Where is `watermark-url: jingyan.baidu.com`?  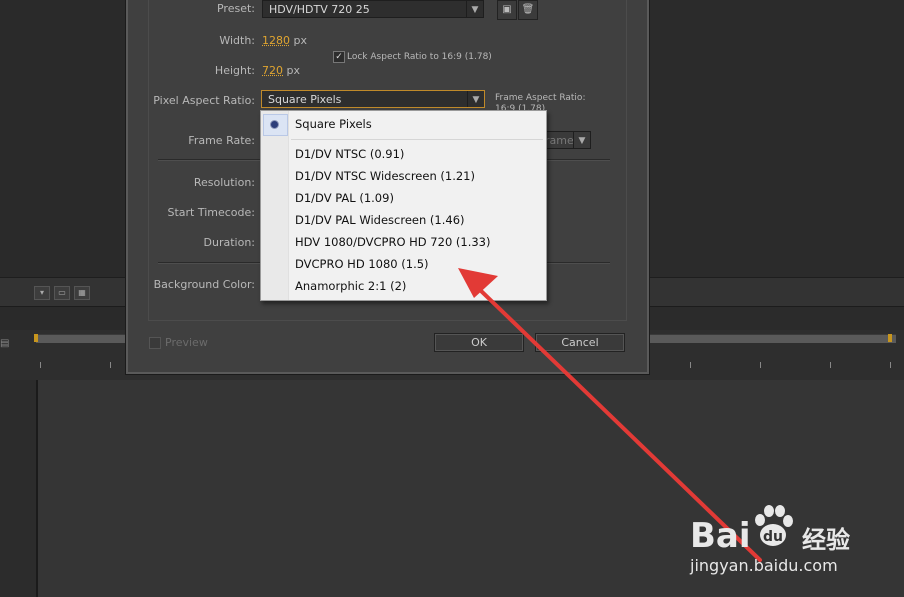
watermark-url: jingyan.baidu.com is located at coordinates (764, 565).